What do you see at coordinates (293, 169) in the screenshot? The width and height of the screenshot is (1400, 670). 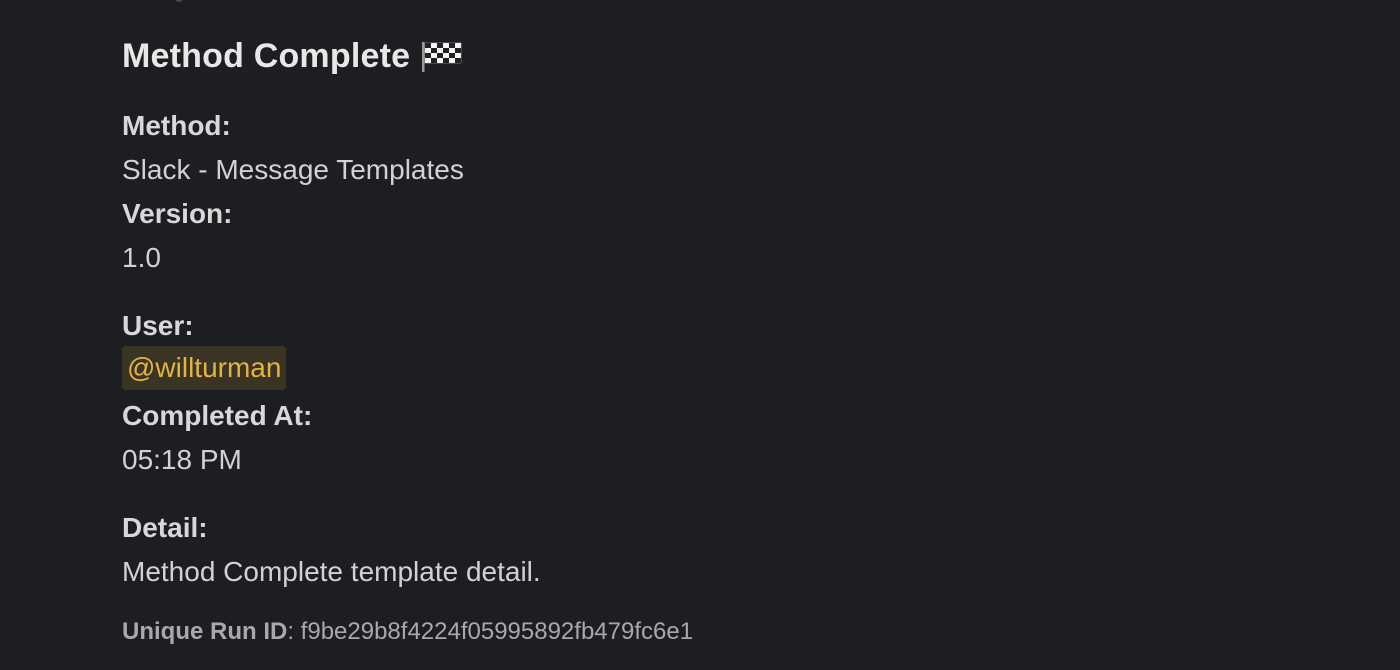 I see `method-value: Slack - Message Templates` at bounding box center [293, 169].